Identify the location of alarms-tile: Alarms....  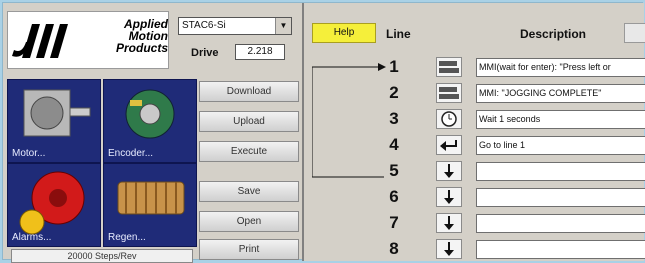
(54, 205).